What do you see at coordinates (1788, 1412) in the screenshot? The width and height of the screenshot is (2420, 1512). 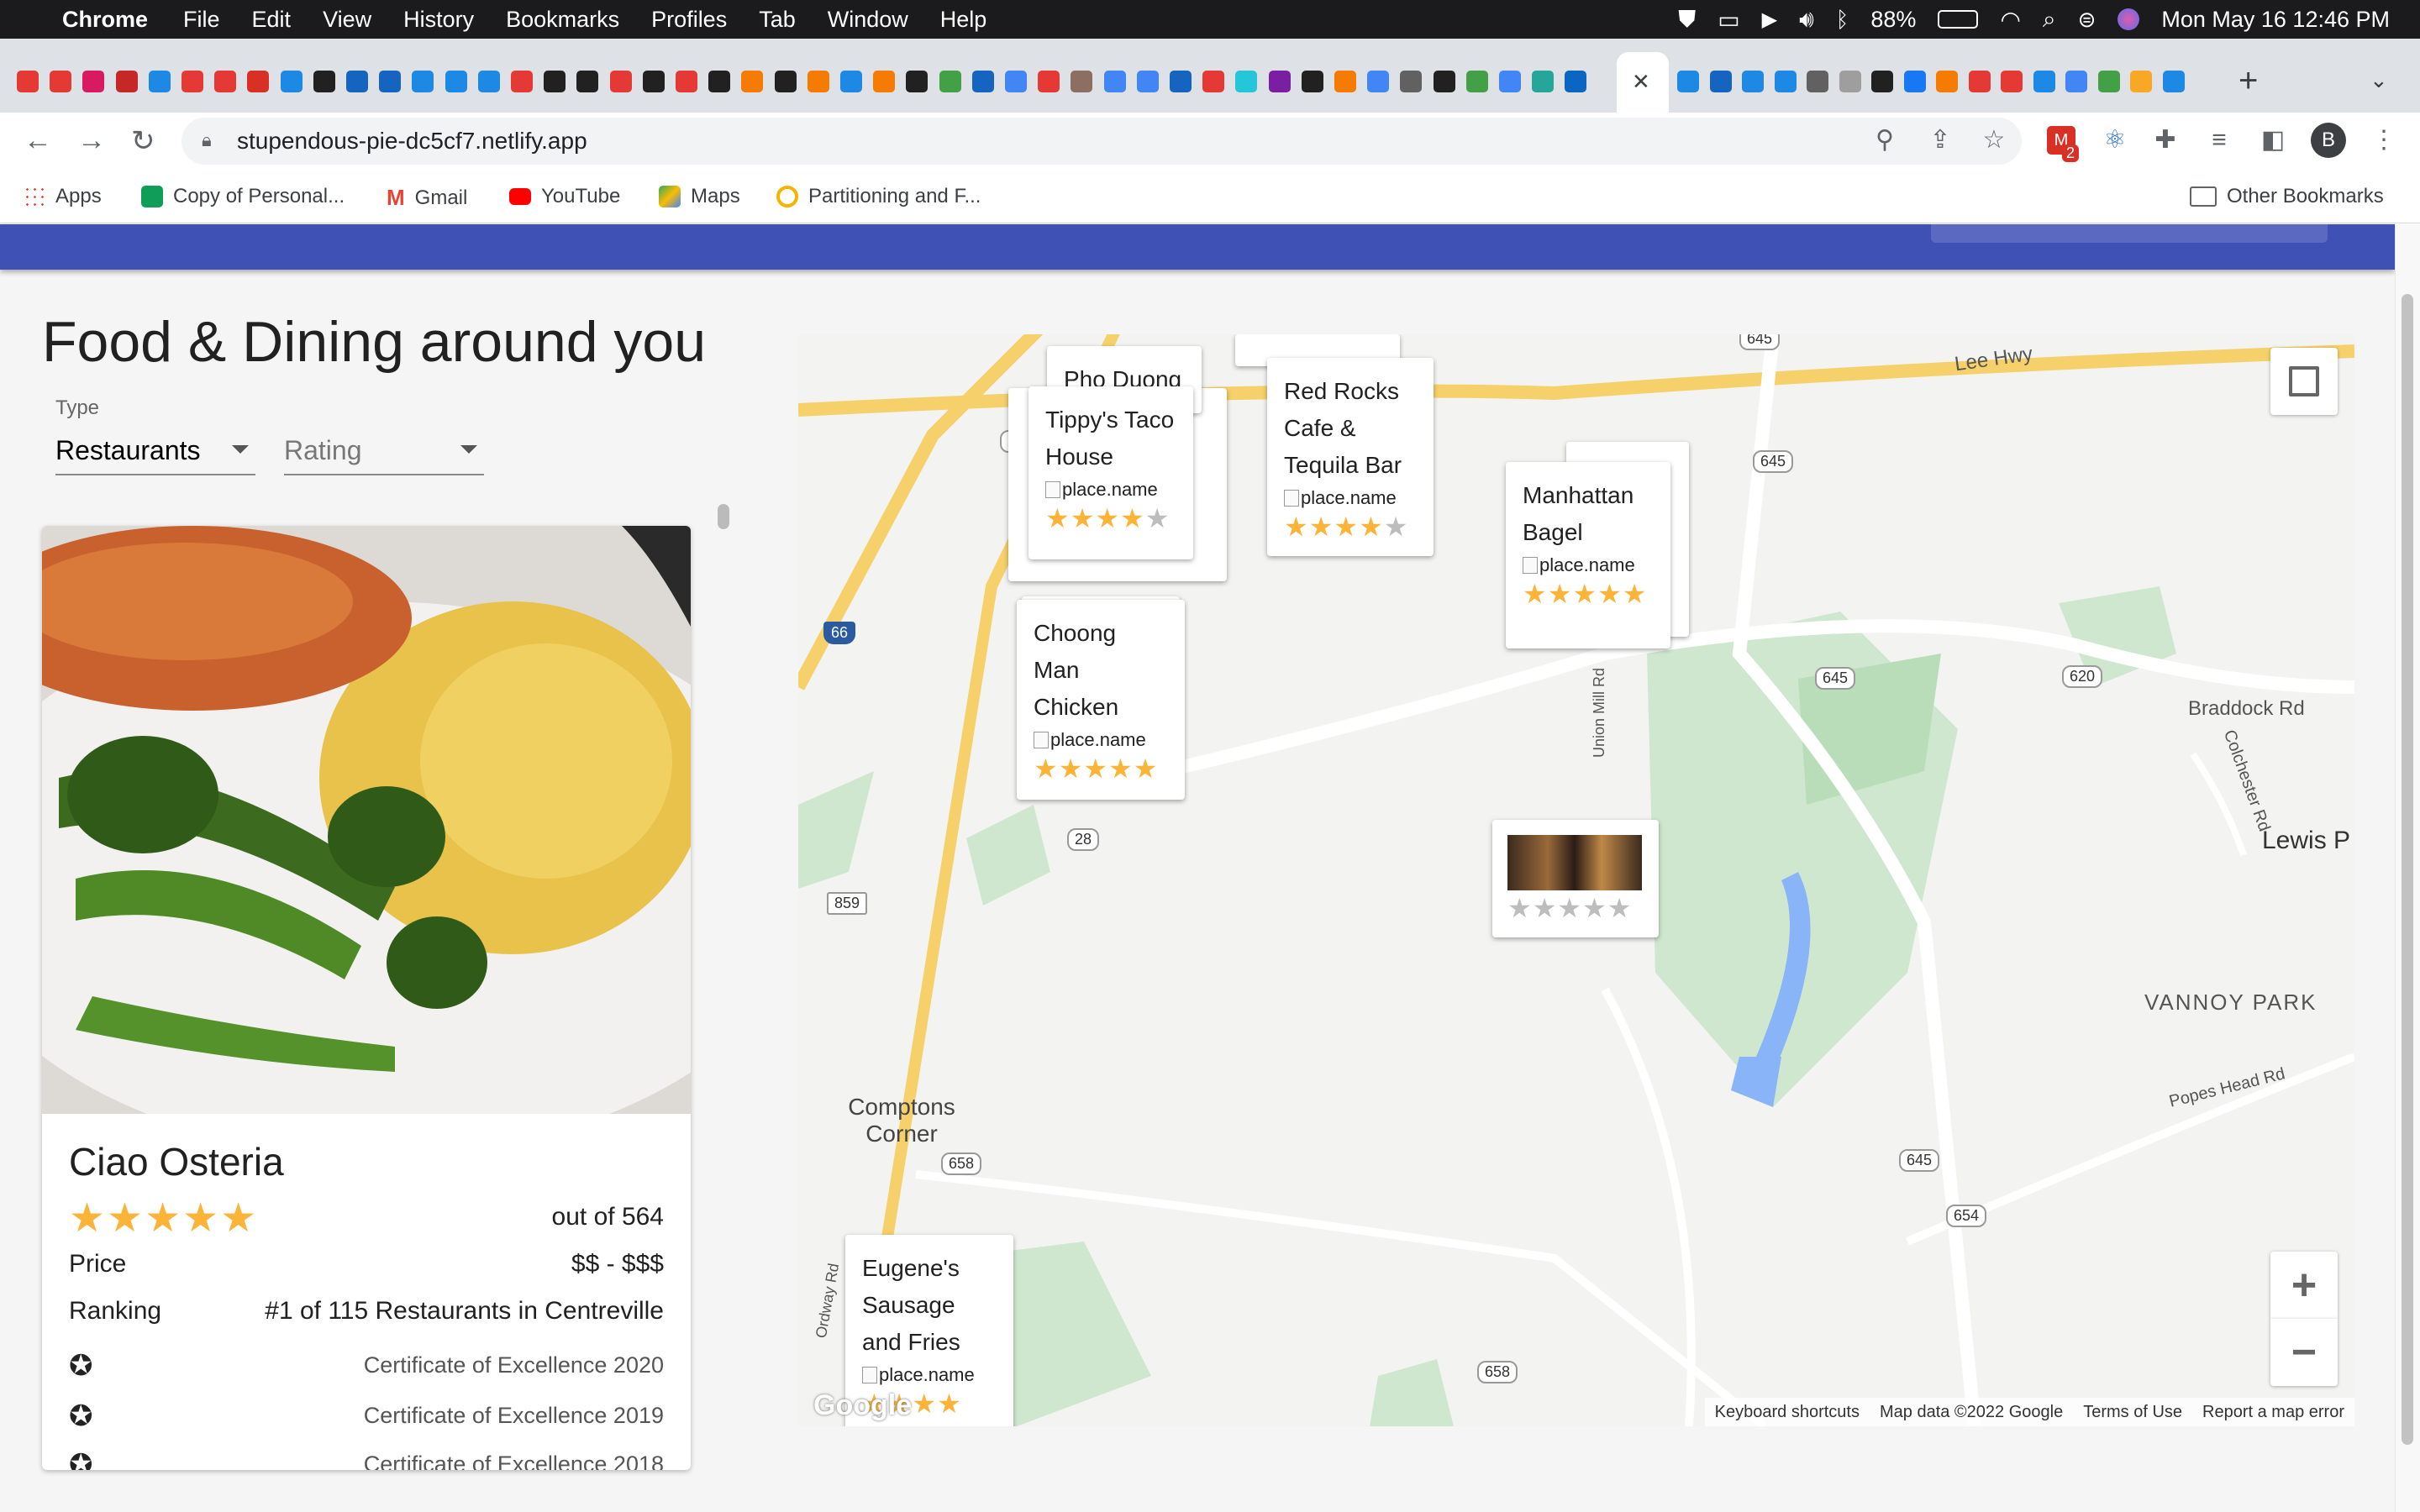 I see `keyboard-shortcuts-link: Keyboard shortcuts` at bounding box center [1788, 1412].